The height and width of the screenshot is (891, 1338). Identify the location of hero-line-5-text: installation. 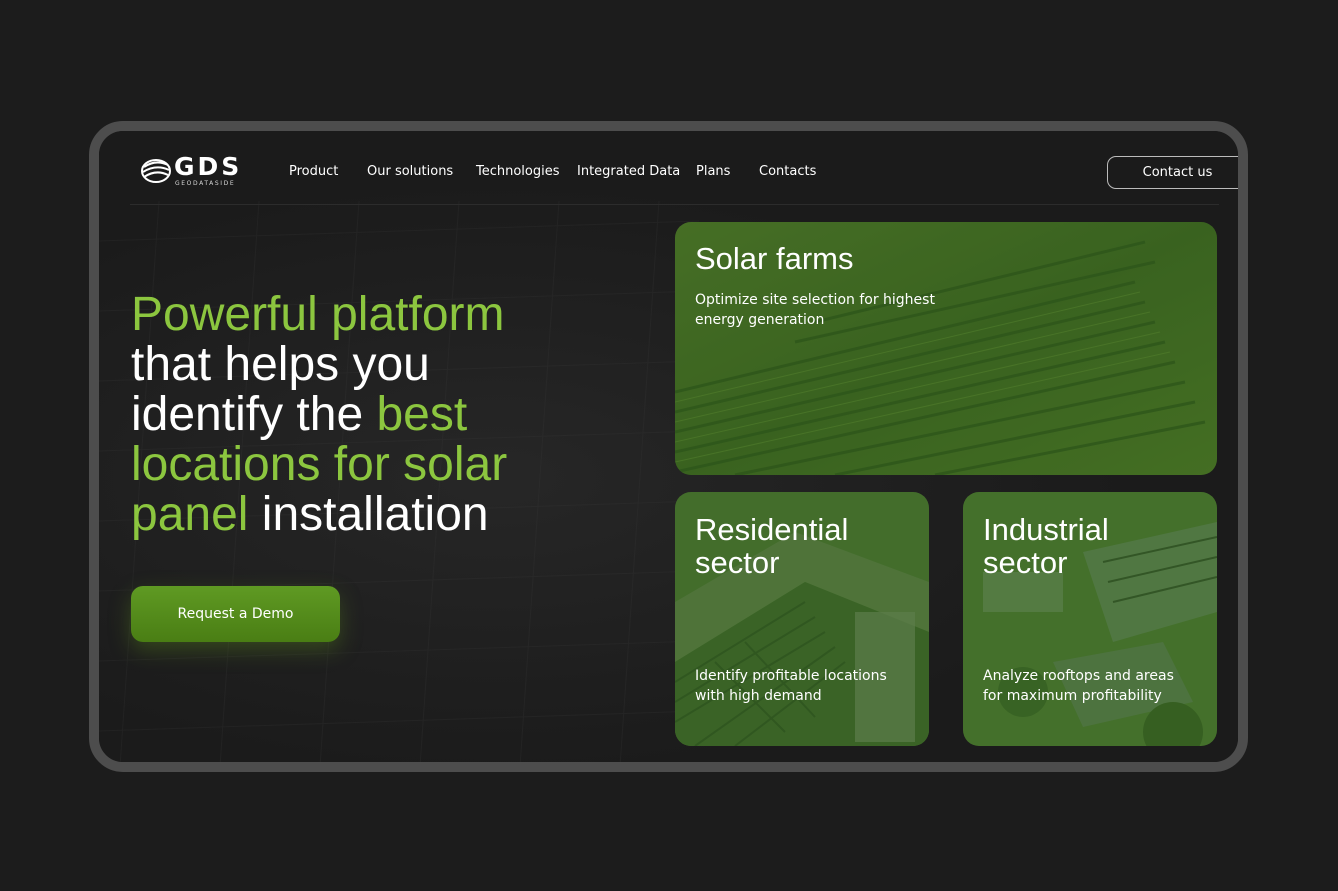
(368, 514).